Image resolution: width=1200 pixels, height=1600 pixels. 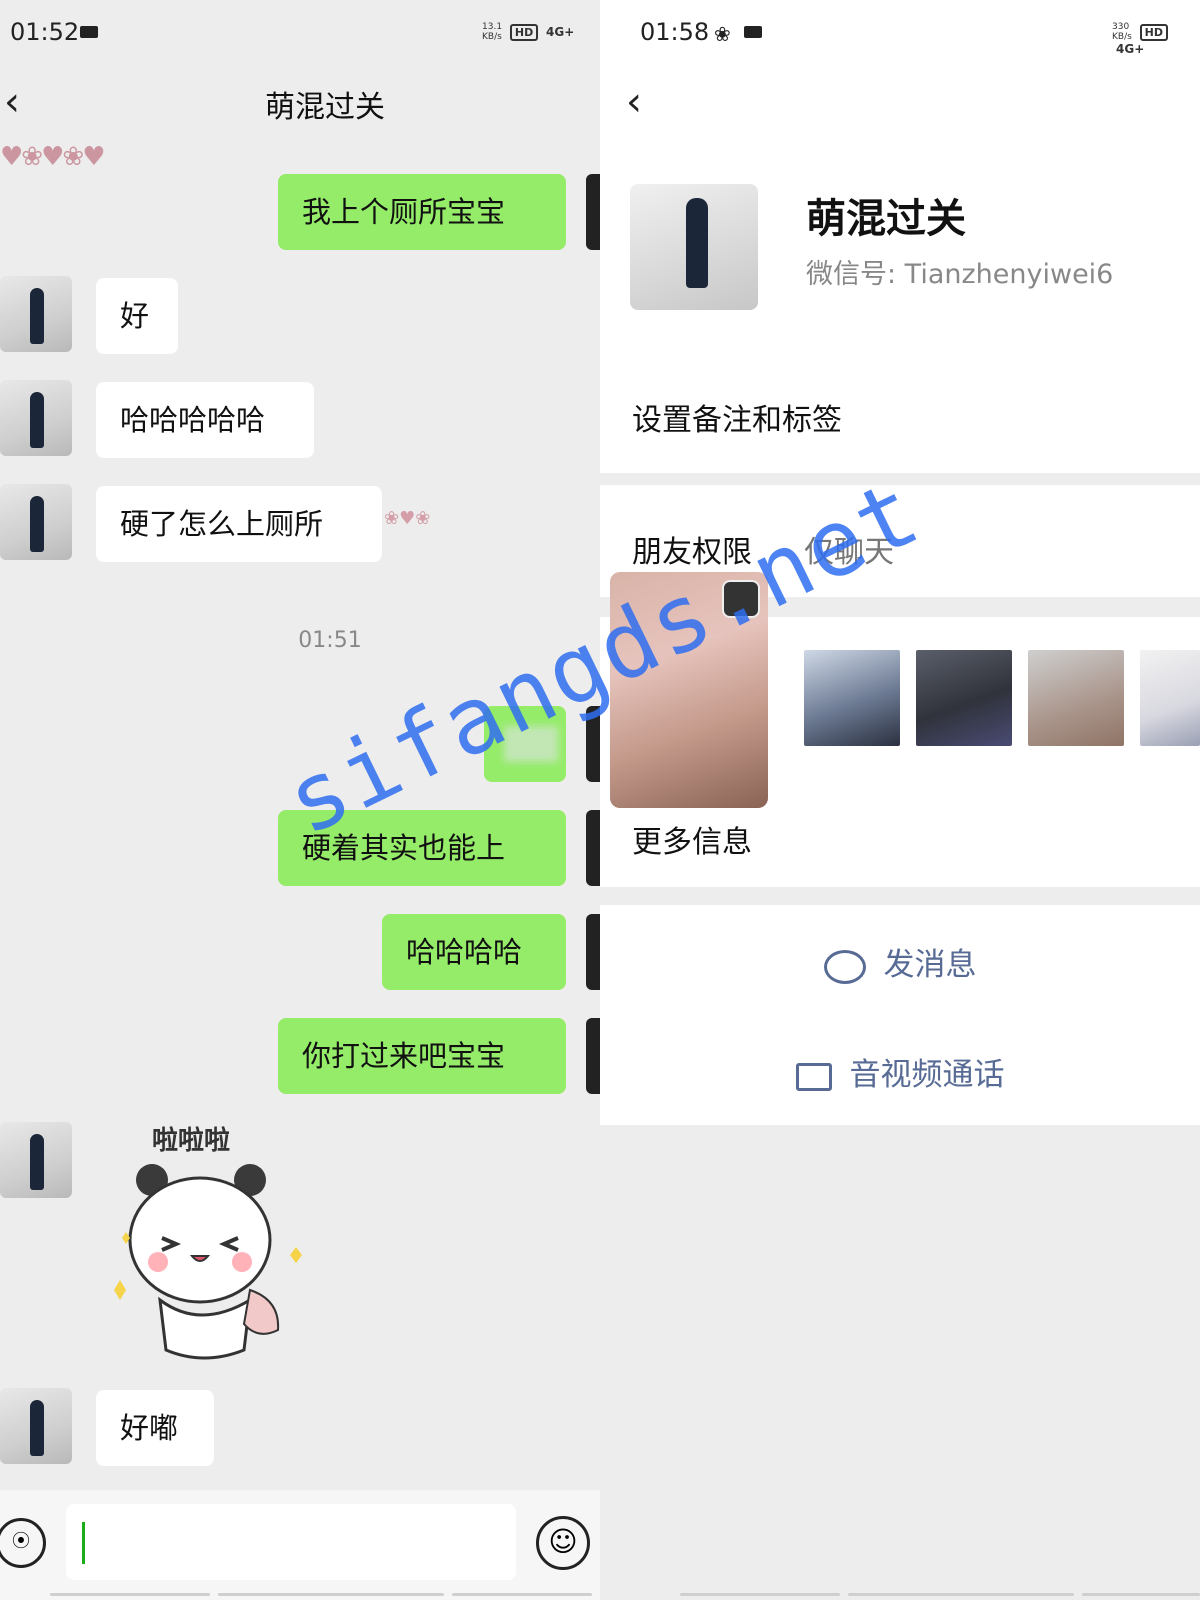 What do you see at coordinates (205, 420) in the screenshot?
I see `message-bubble-them: 哈哈哈哈哈` at bounding box center [205, 420].